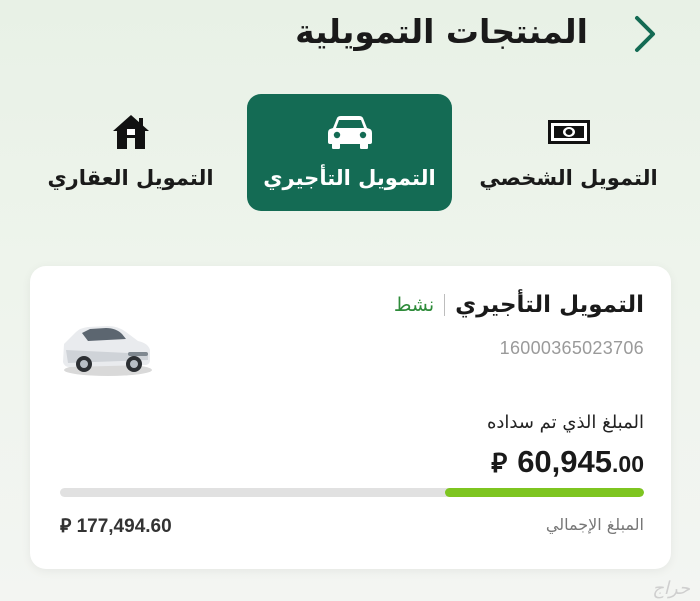 The width and height of the screenshot is (700, 601). Describe the element at coordinates (414, 305) in the screenshot. I see `status-badge: نشط` at that location.